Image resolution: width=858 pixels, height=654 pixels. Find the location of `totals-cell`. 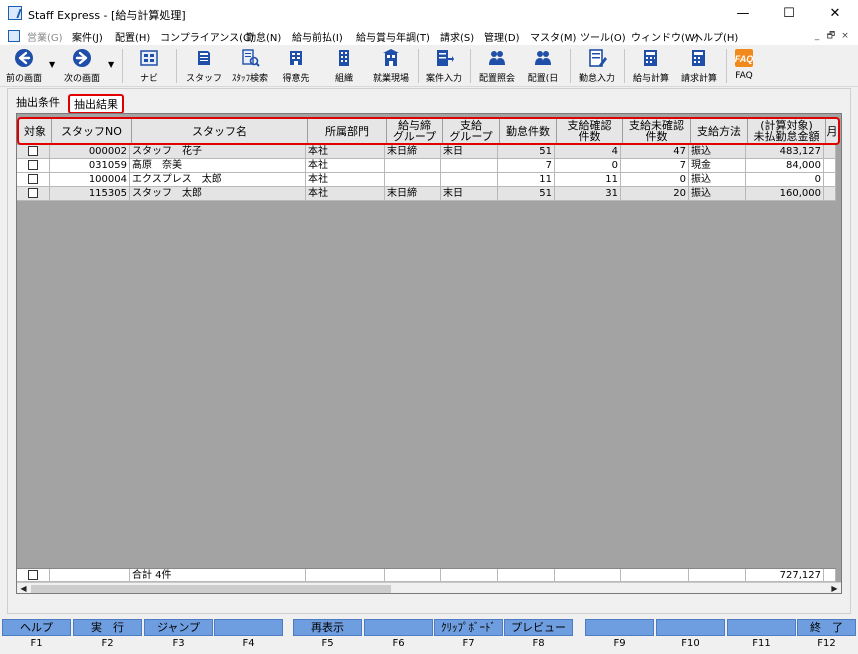

totals-cell is located at coordinates (588, 575).